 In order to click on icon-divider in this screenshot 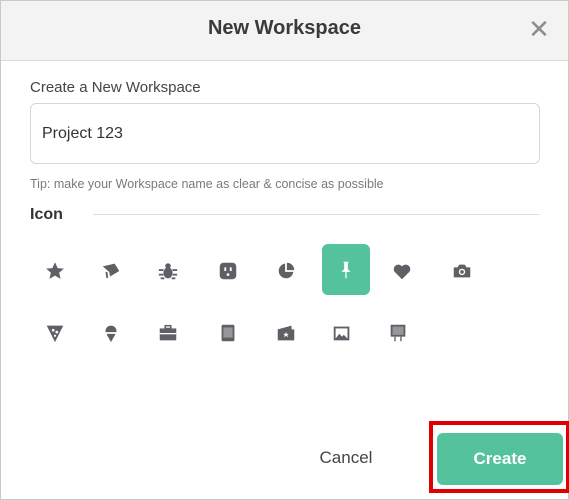, I will do `click(316, 214)`.